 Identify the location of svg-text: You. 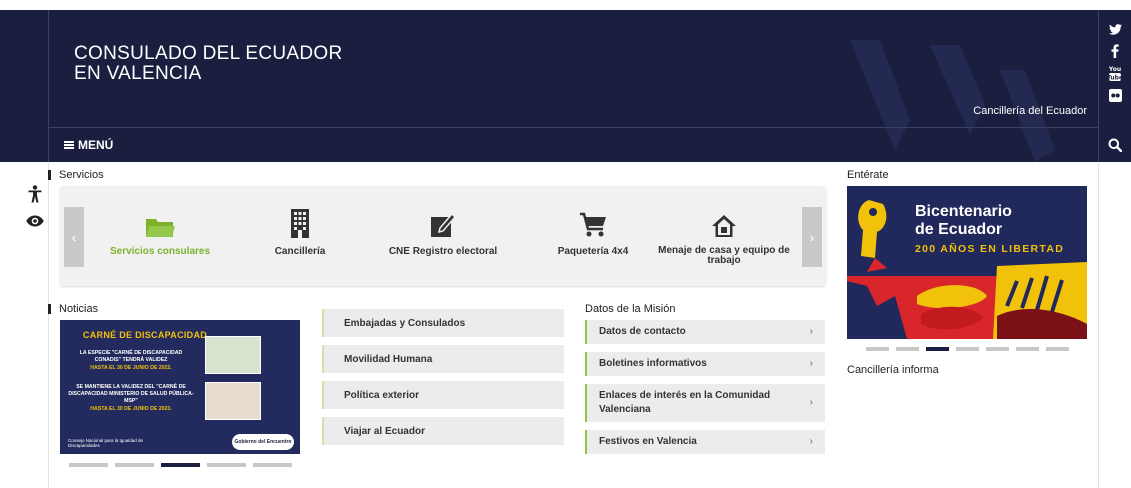
(1115, 69).